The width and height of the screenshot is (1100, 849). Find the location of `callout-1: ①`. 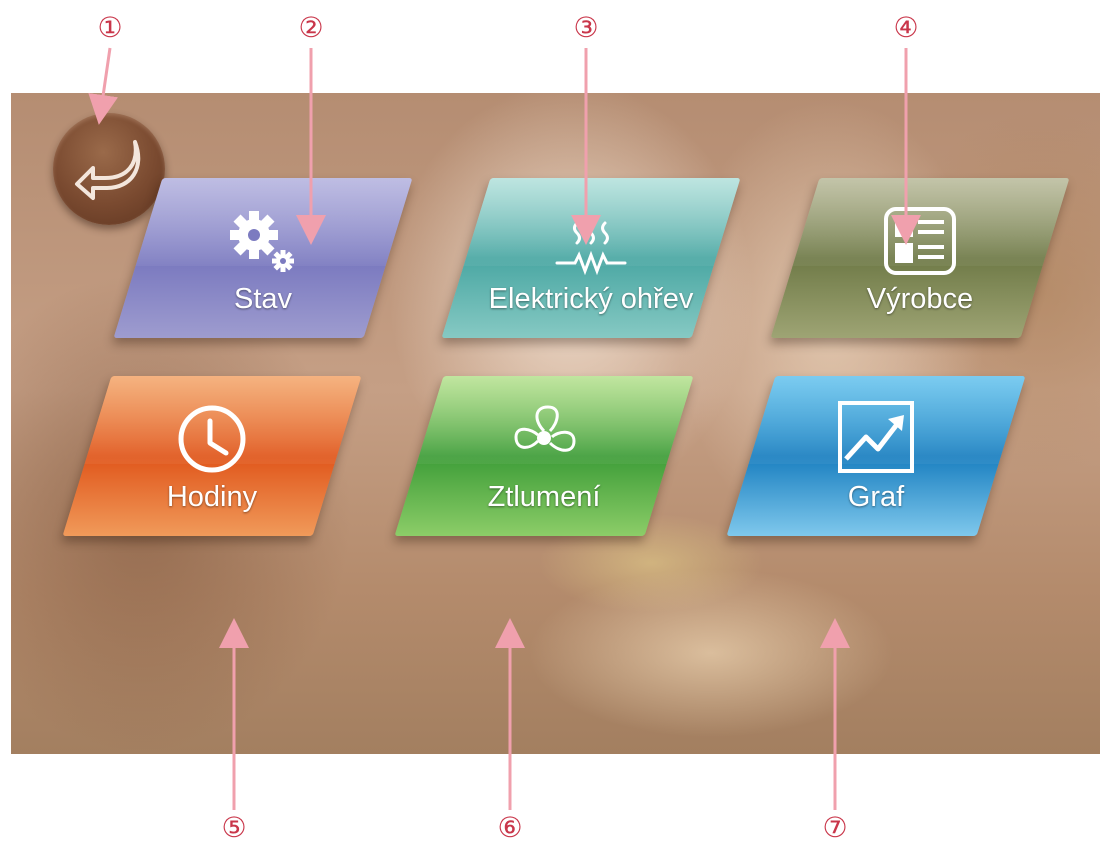

callout-1: ① is located at coordinates (110, 28).